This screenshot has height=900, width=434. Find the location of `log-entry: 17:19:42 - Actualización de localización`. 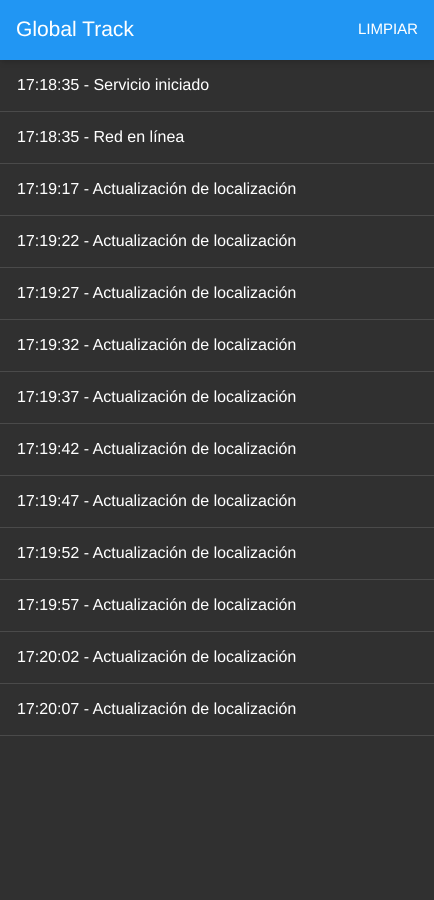

log-entry: 17:19:42 - Actualización de localización is located at coordinates (217, 450).